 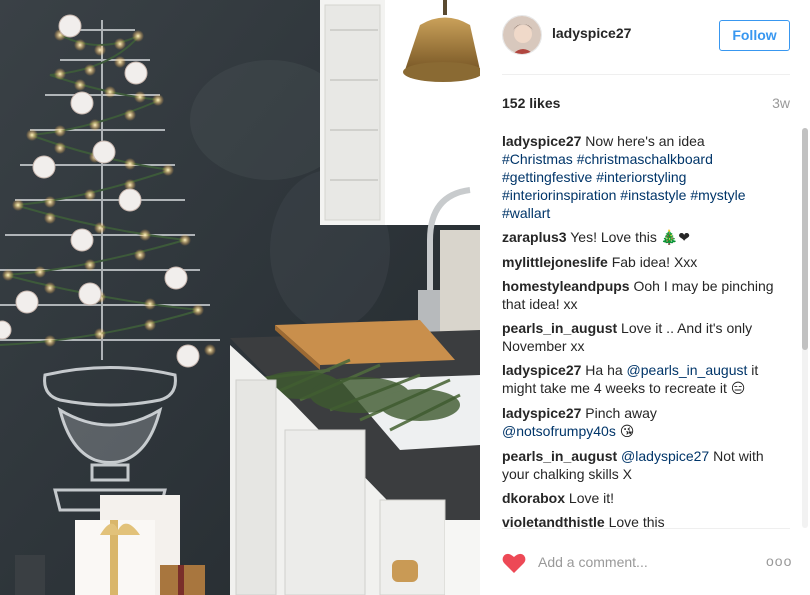 What do you see at coordinates (566, 286) in the screenshot?
I see `comment-username: homestyleandpups` at bounding box center [566, 286].